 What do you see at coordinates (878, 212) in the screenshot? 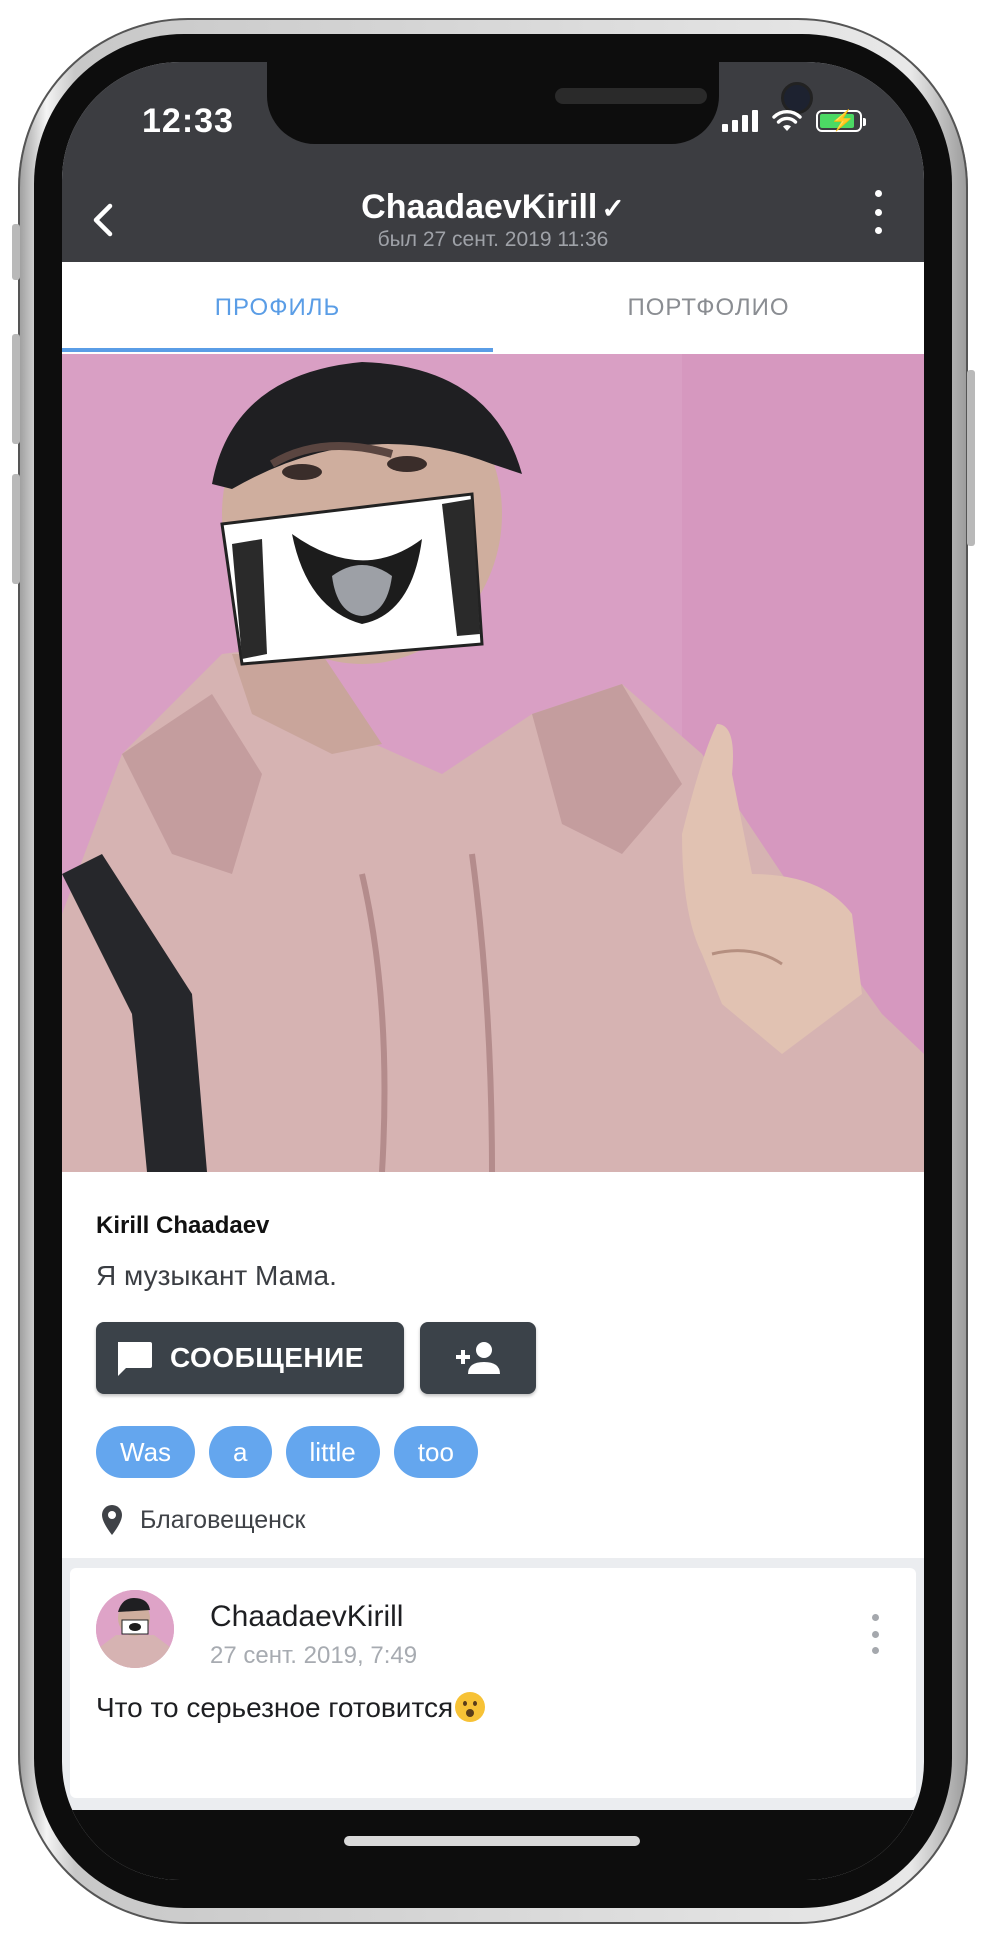
I see `more-options-button` at bounding box center [878, 212].